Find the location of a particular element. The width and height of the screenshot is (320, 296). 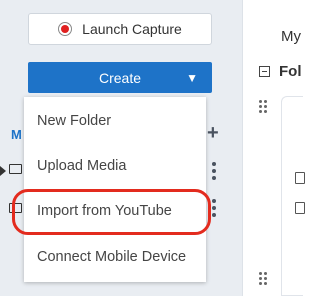

create-button: Create ▼ is located at coordinates (120, 77).